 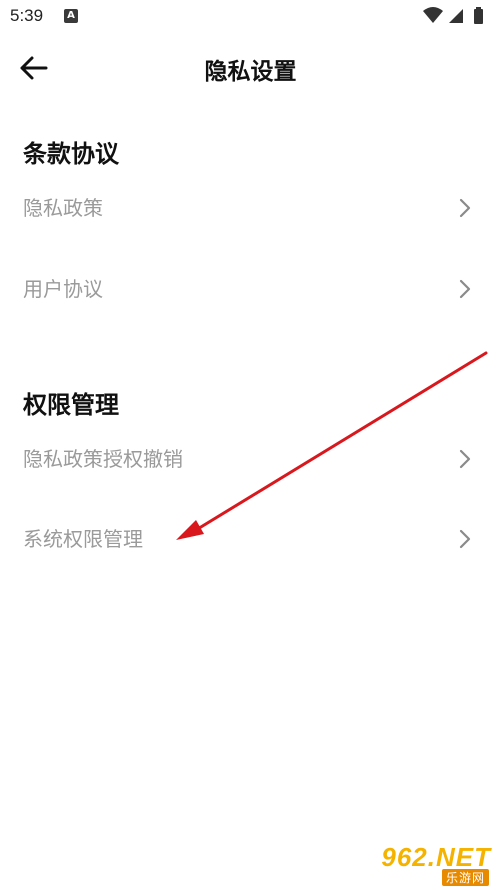 I want to click on list-item-user-agreement: 用户协议, so click(x=250, y=289).